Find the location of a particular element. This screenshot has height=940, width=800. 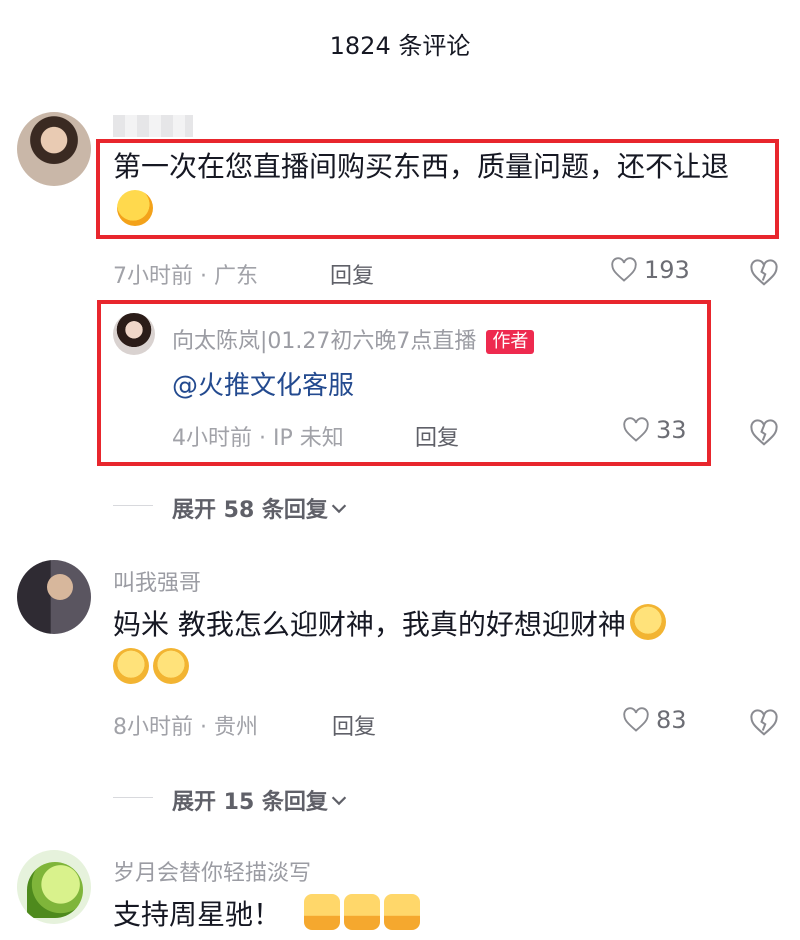

laughing-emoji-icon is located at coordinates (135, 208).